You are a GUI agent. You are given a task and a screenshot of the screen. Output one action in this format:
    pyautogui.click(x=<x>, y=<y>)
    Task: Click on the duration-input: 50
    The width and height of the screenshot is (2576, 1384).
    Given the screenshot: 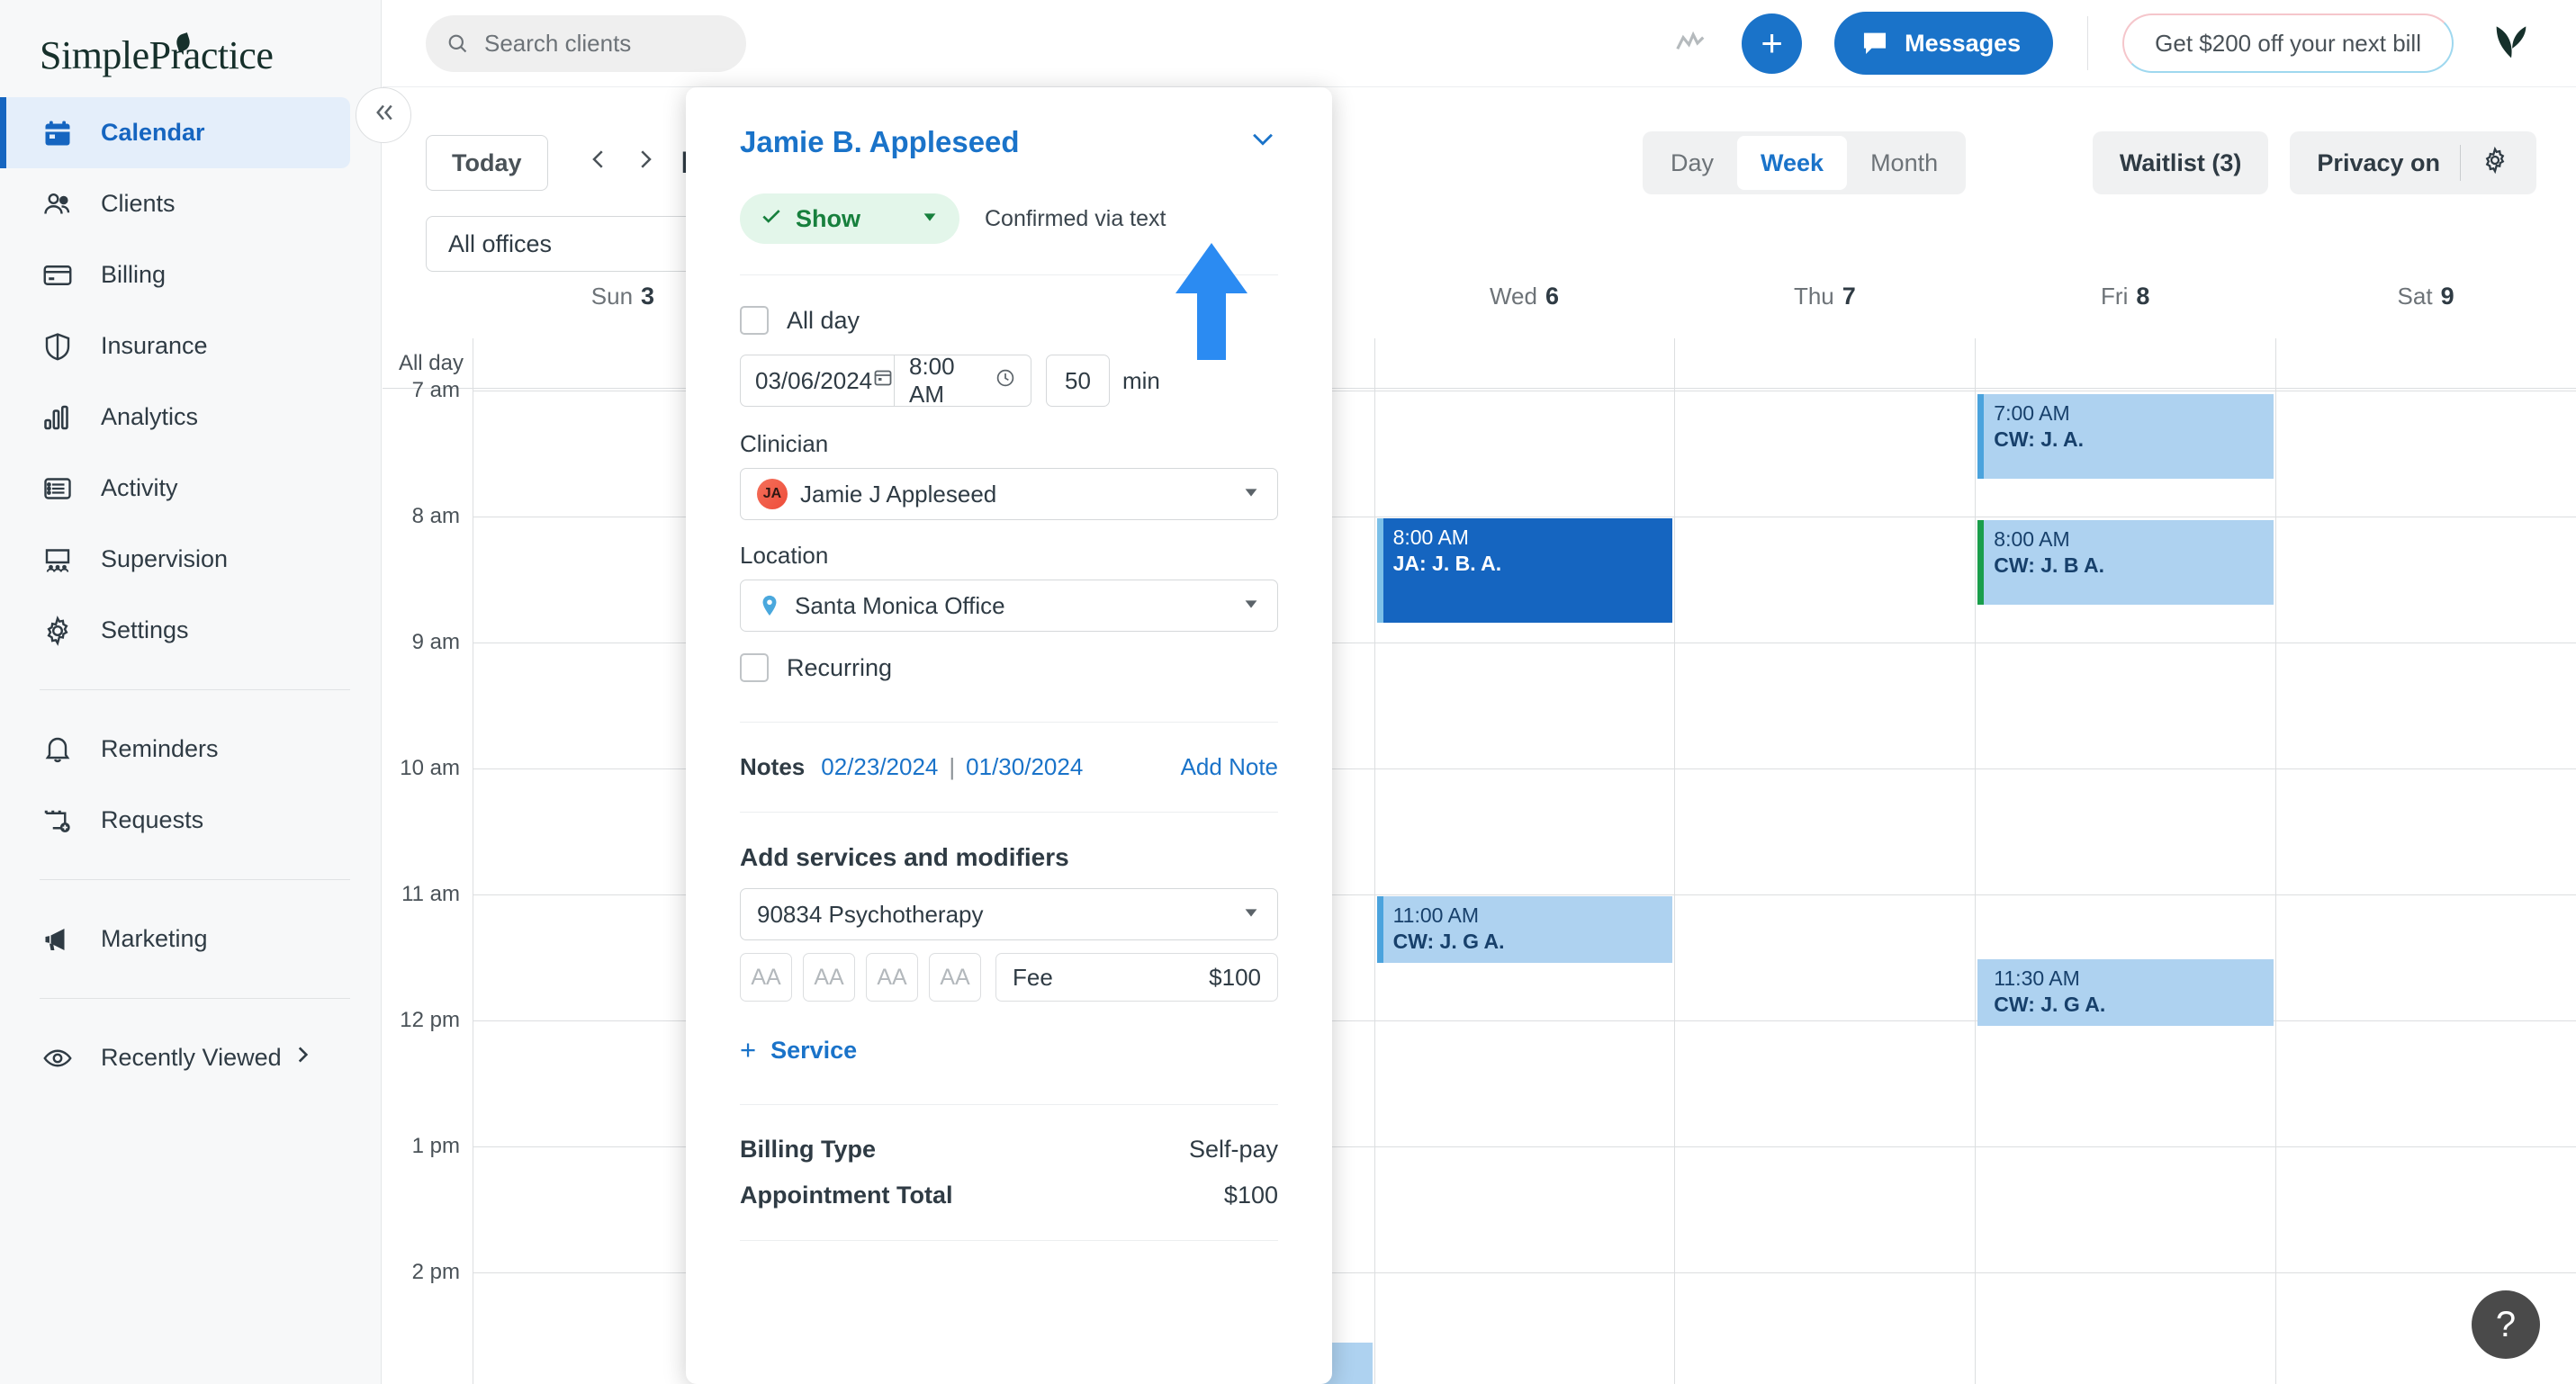 What is the action you would take?
    pyautogui.click(x=1078, y=381)
    